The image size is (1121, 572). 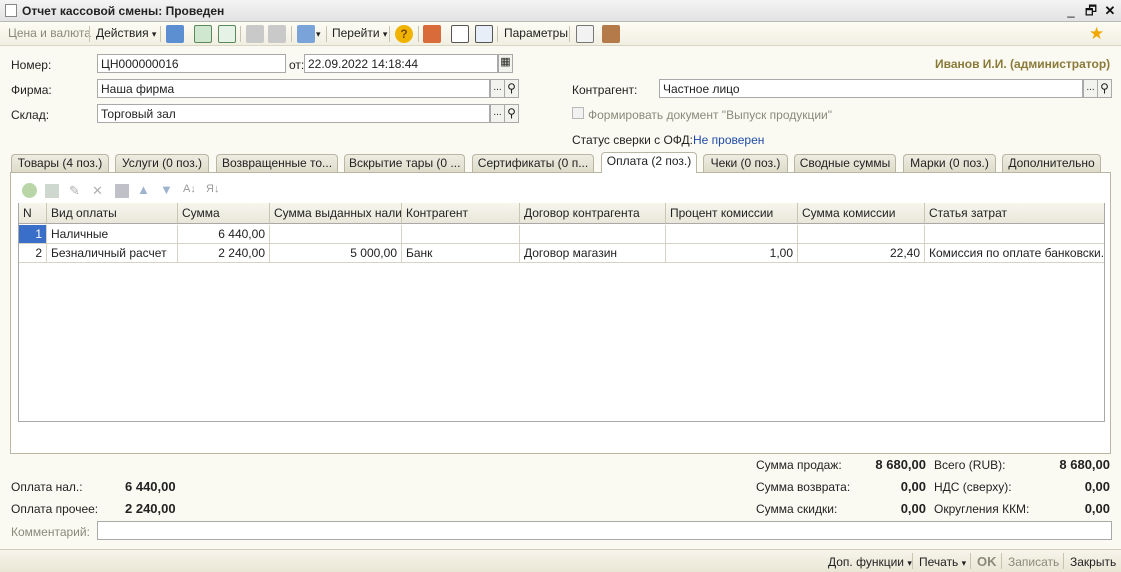 What do you see at coordinates (293, 113) in the screenshot?
I see `warehouse-field: Торговый зал` at bounding box center [293, 113].